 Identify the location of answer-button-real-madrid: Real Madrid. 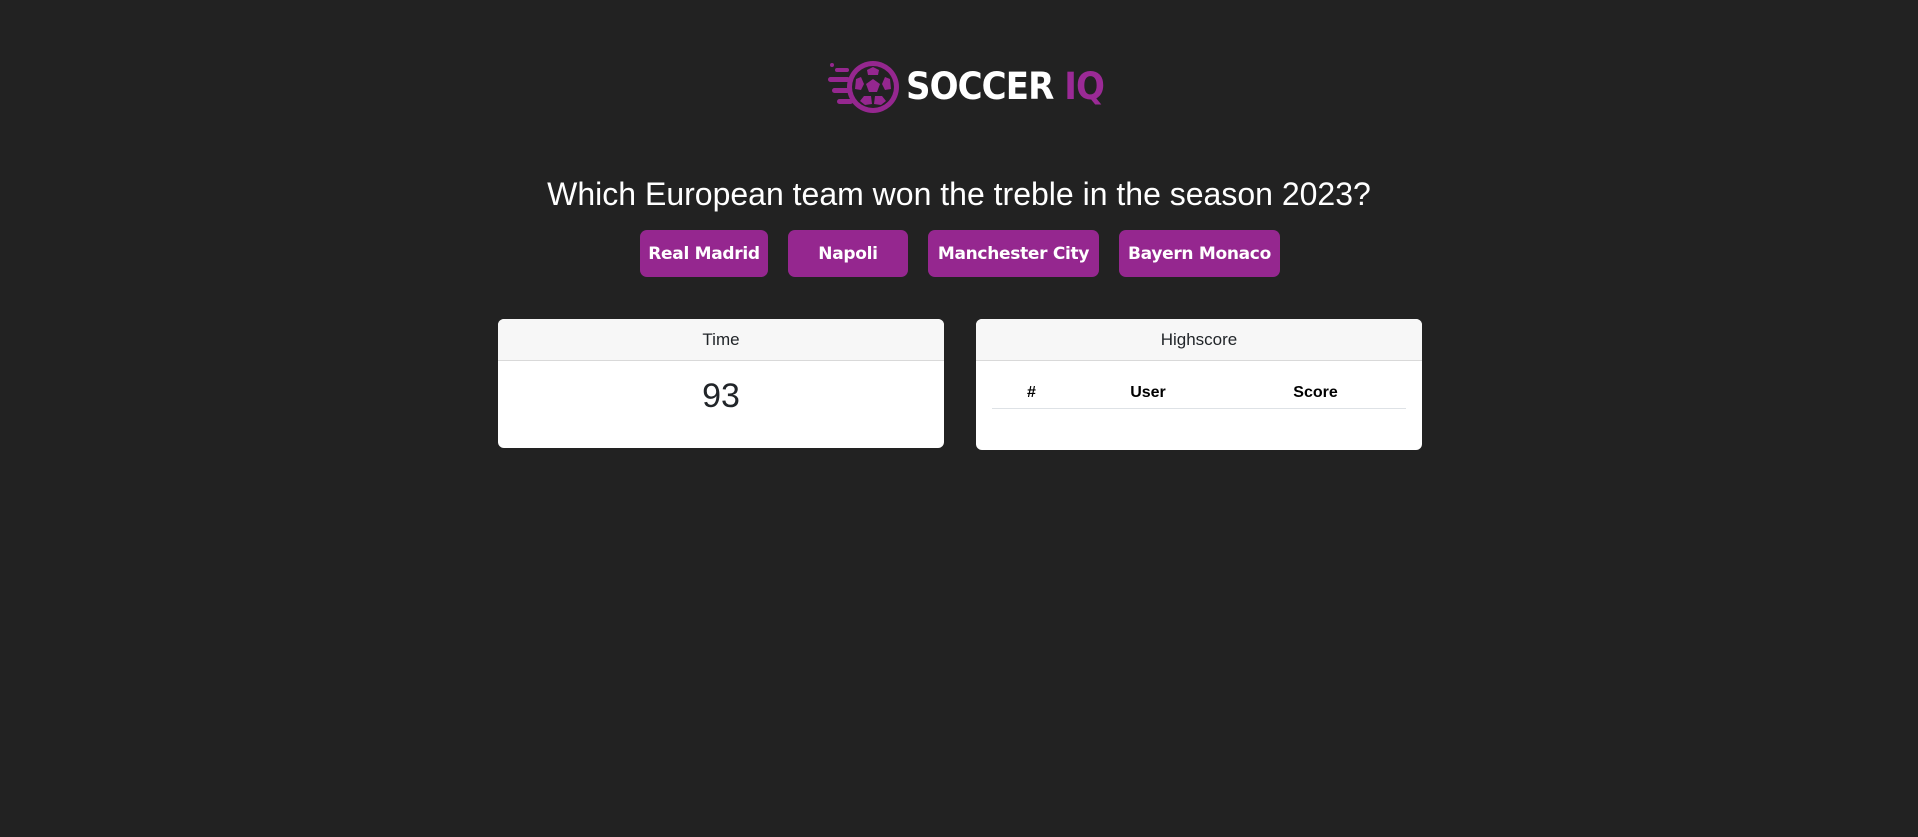
(704, 253).